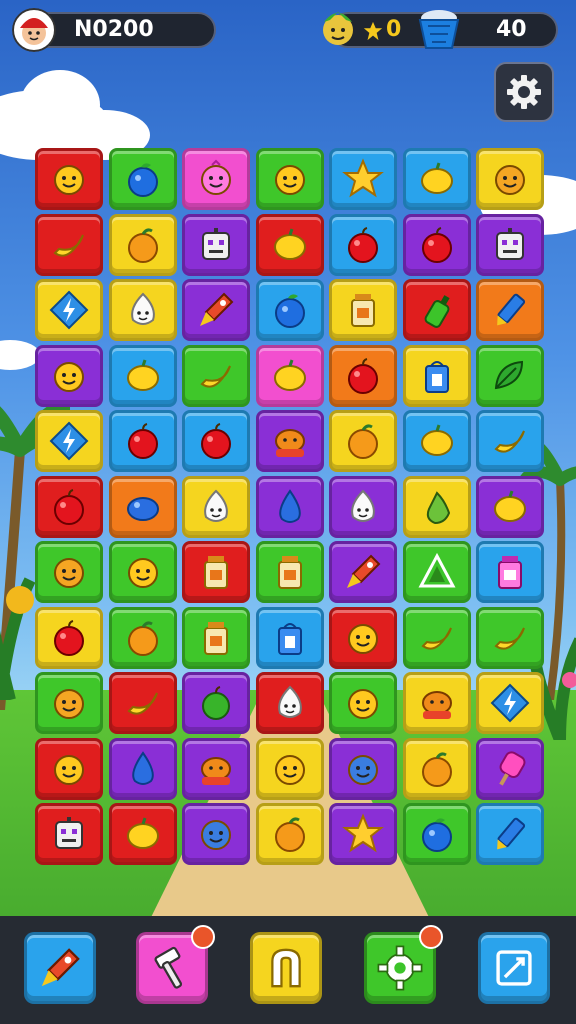 The height and width of the screenshot is (1024, 576). I want to click on gear-icon, so click(400, 968).